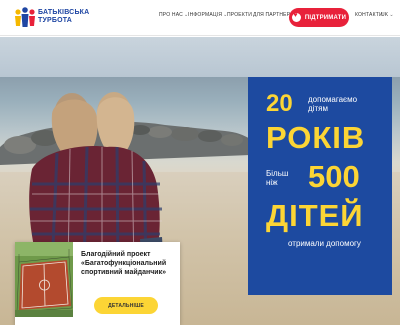  I want to click on stat-years-number: 20, so click(279, 103).